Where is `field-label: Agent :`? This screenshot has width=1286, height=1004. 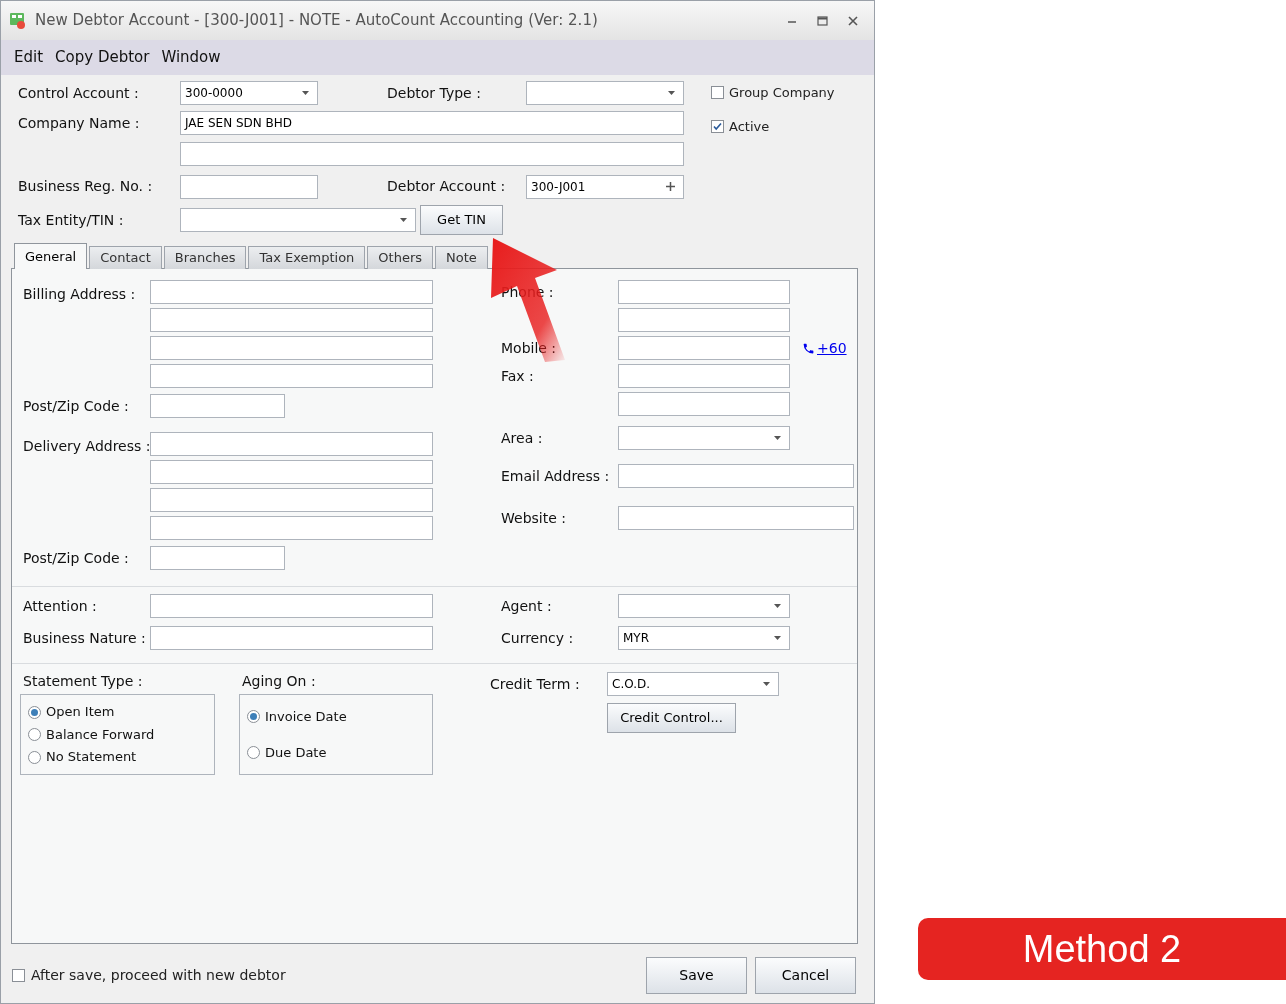 field-label: Agent : is located at coordinates (527, 606).